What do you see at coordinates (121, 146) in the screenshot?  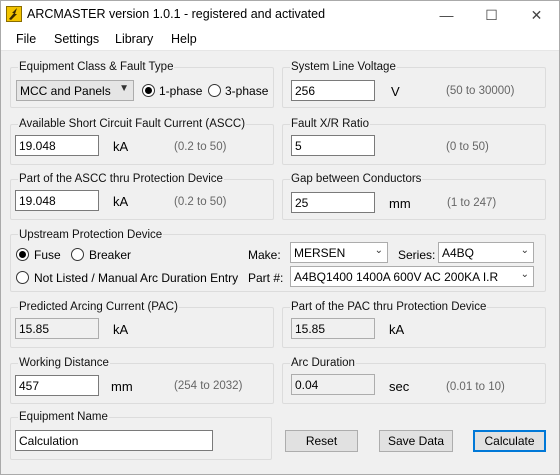 I see `ascc-unit: kA` at bounding box center [121, 146].